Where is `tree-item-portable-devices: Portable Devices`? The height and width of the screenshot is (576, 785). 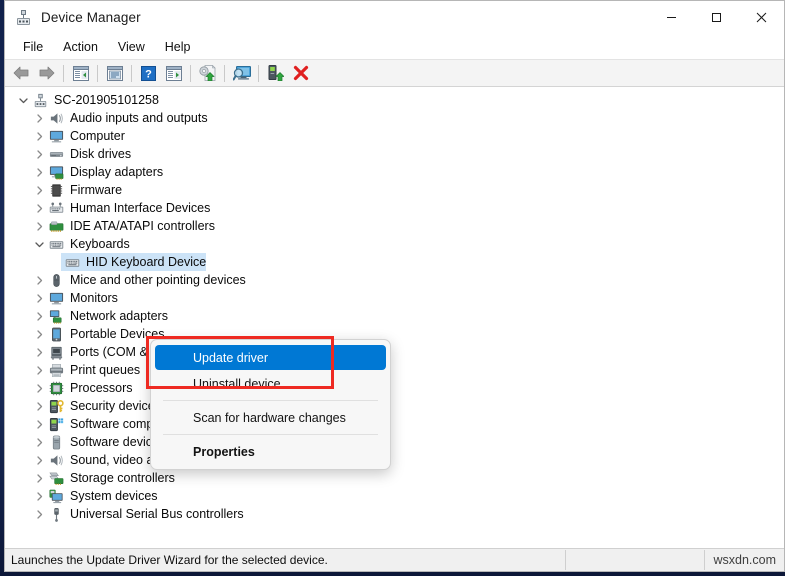 tree-item-portable-devices: Portable Devices is located at coordinates (394, 334).